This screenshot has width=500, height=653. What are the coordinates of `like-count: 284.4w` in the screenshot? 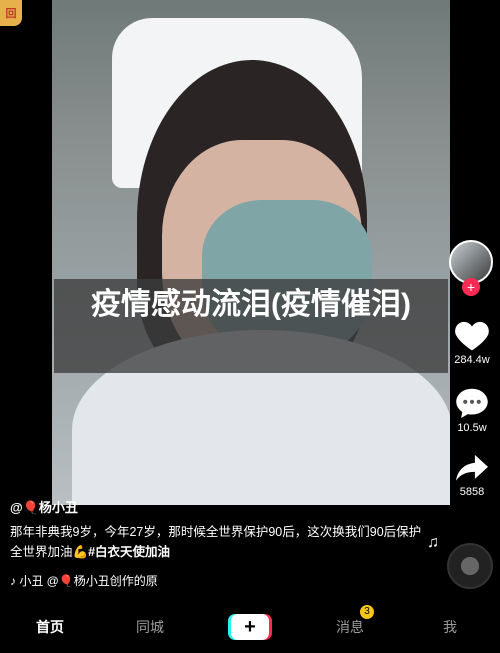 It's located at (472, 360).